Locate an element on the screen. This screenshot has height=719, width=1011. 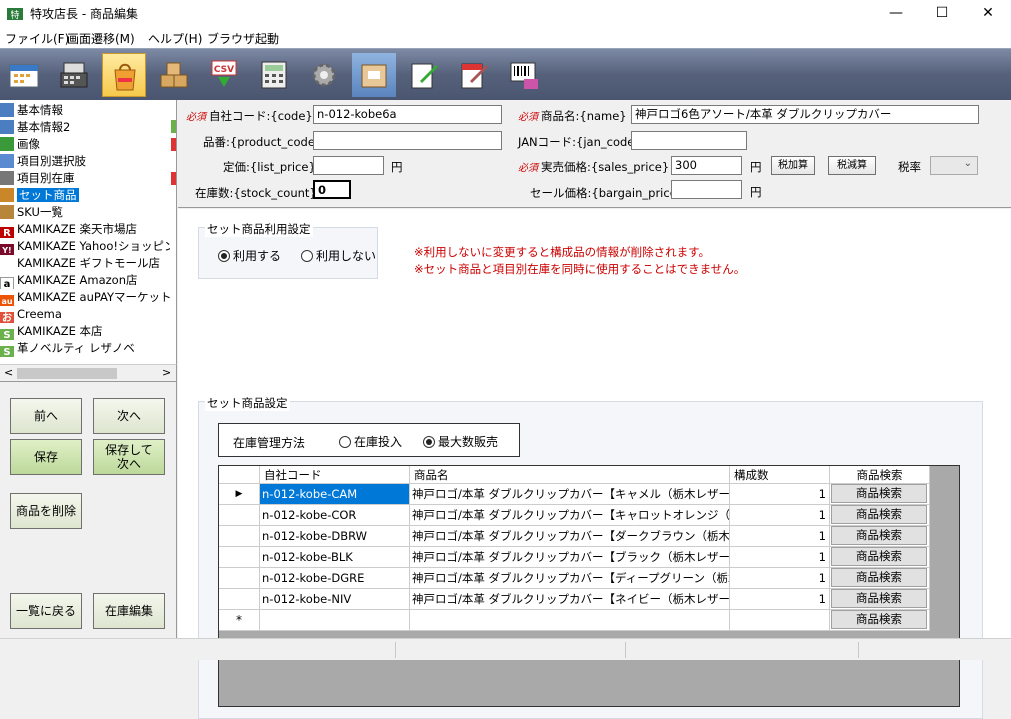
new-row-code is located at coordinates (335, 620).